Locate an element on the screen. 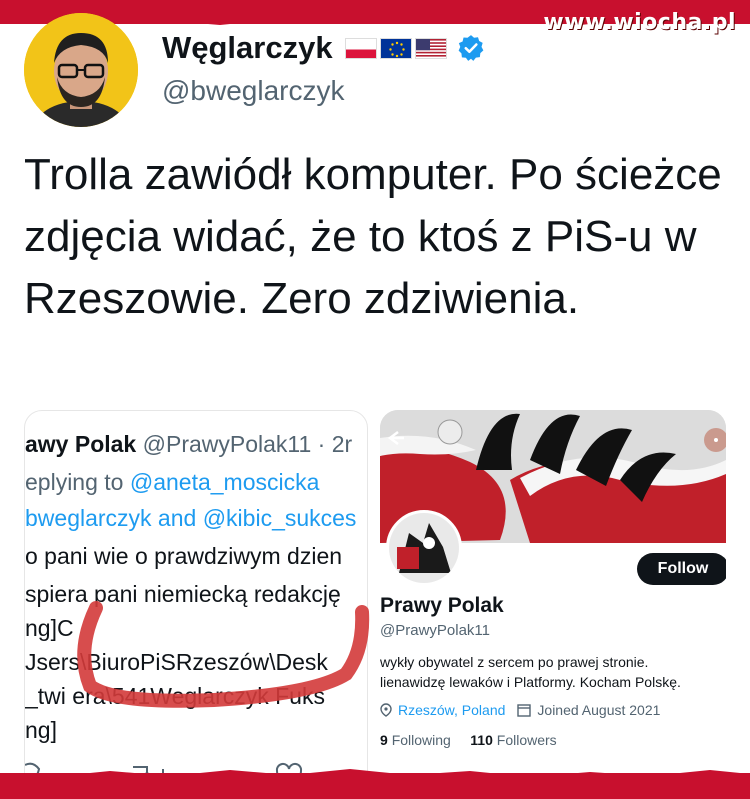 Image resolution: width=750 pixels, height=799 pixels. flag-group is located at coordinates (395, 48).